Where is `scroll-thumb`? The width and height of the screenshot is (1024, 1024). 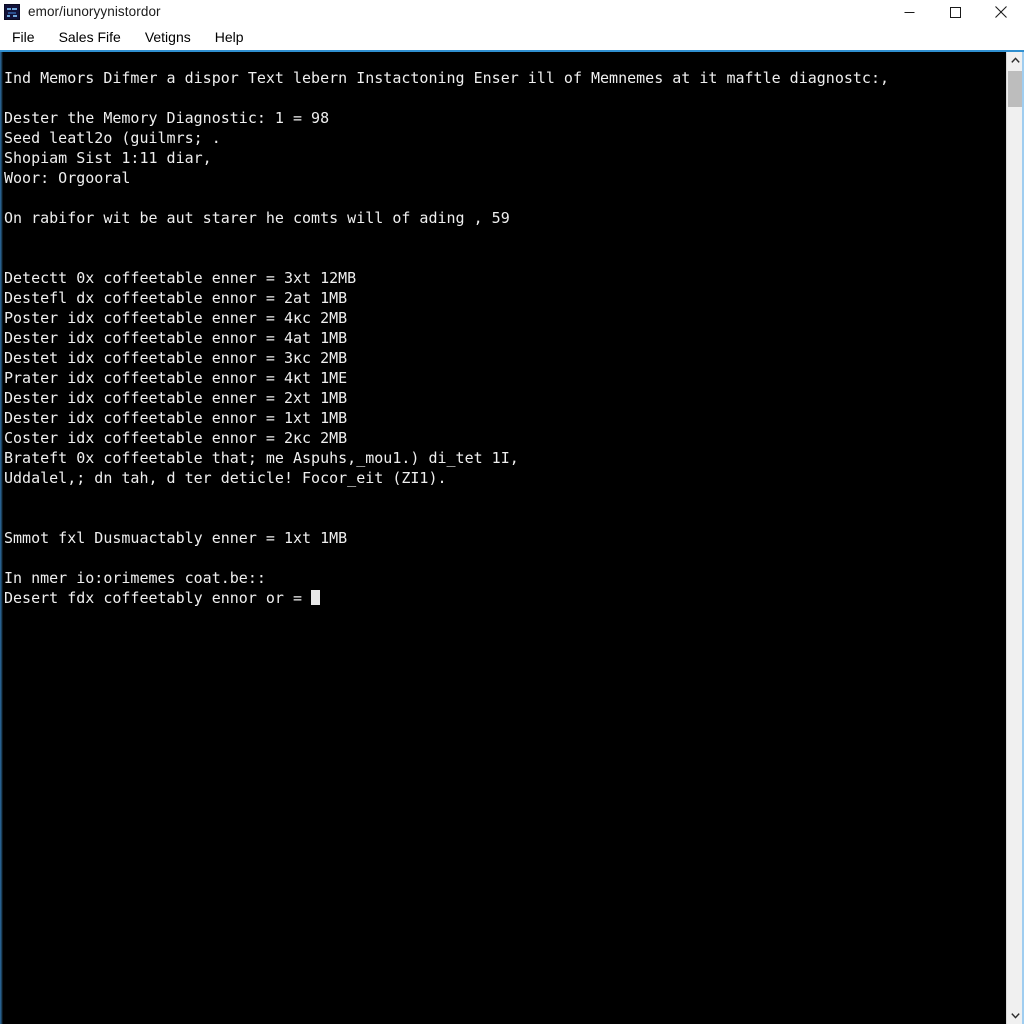 scroll-thumb is located at coordinates (1015, 89).